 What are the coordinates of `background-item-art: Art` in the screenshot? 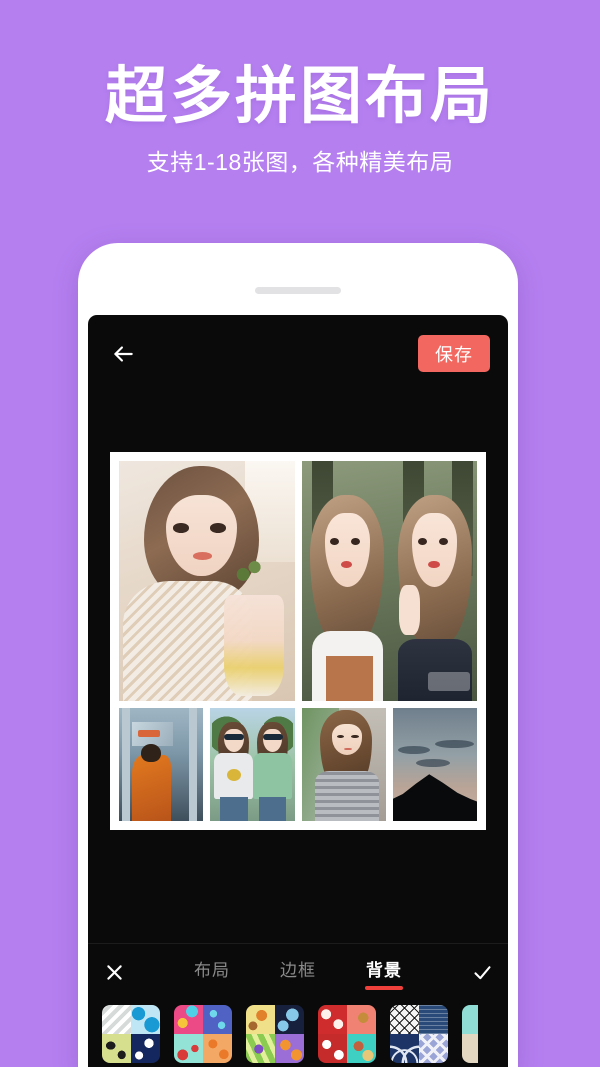 It's located at (131, 1036).